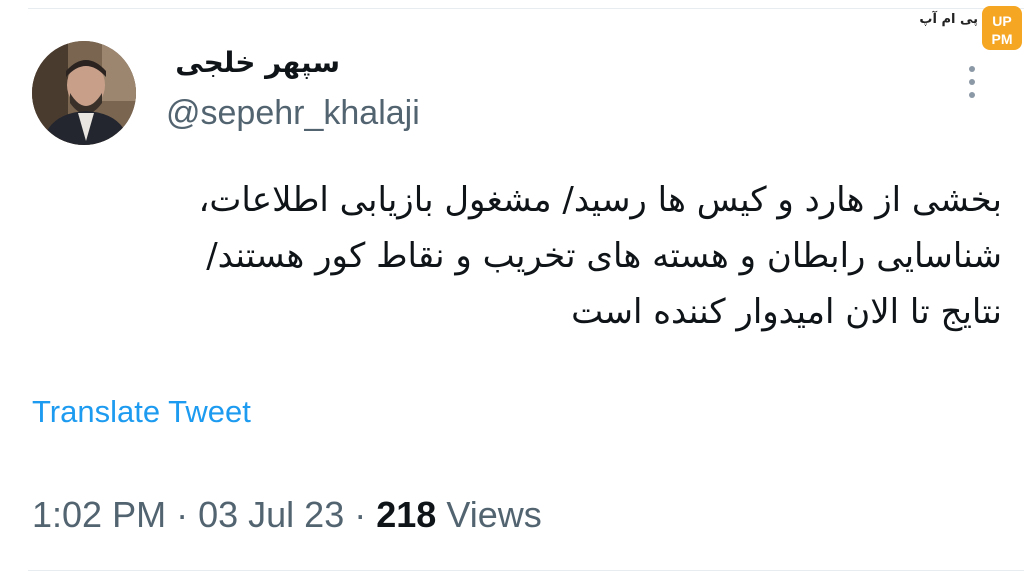 This screenshot has height=581, width=1024. I want to click on more-options-button, so click(972, 82).